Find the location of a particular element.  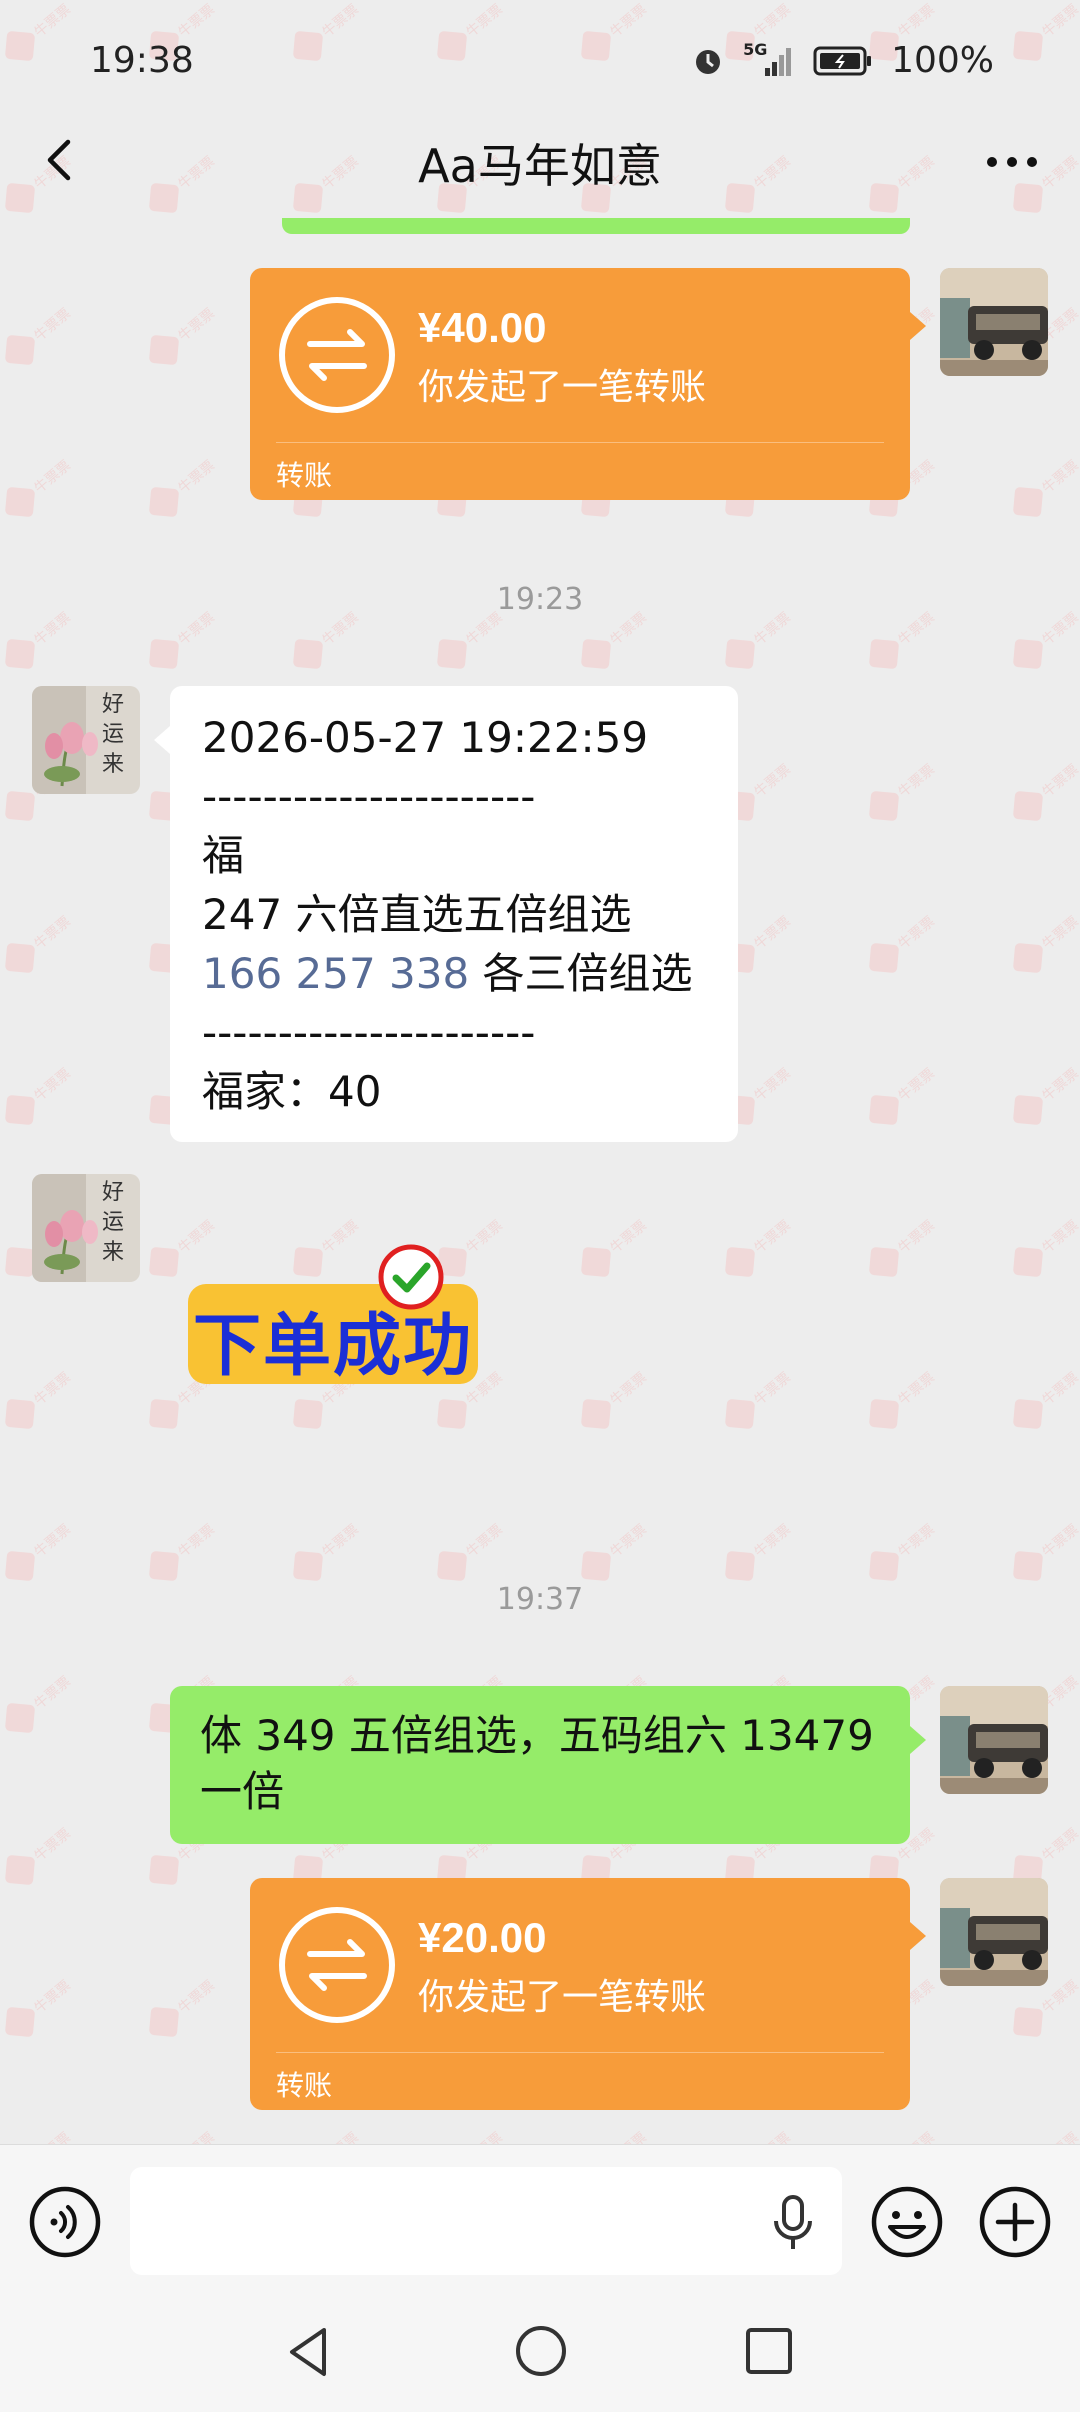

transfer-card: ¥40.00 你发起了一笔转账 转账 is located at coordinates (588, 384).